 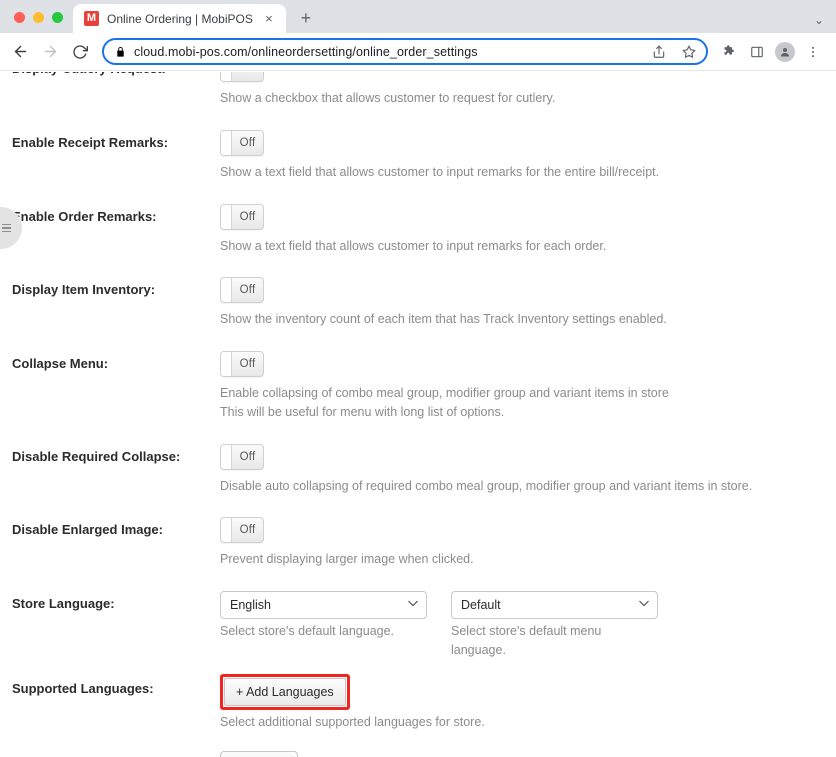 What do you see at coordinates (825, 23) in the screenshot?
I see `tab-strip-right: ⌄` at bounding box center [825, 23].